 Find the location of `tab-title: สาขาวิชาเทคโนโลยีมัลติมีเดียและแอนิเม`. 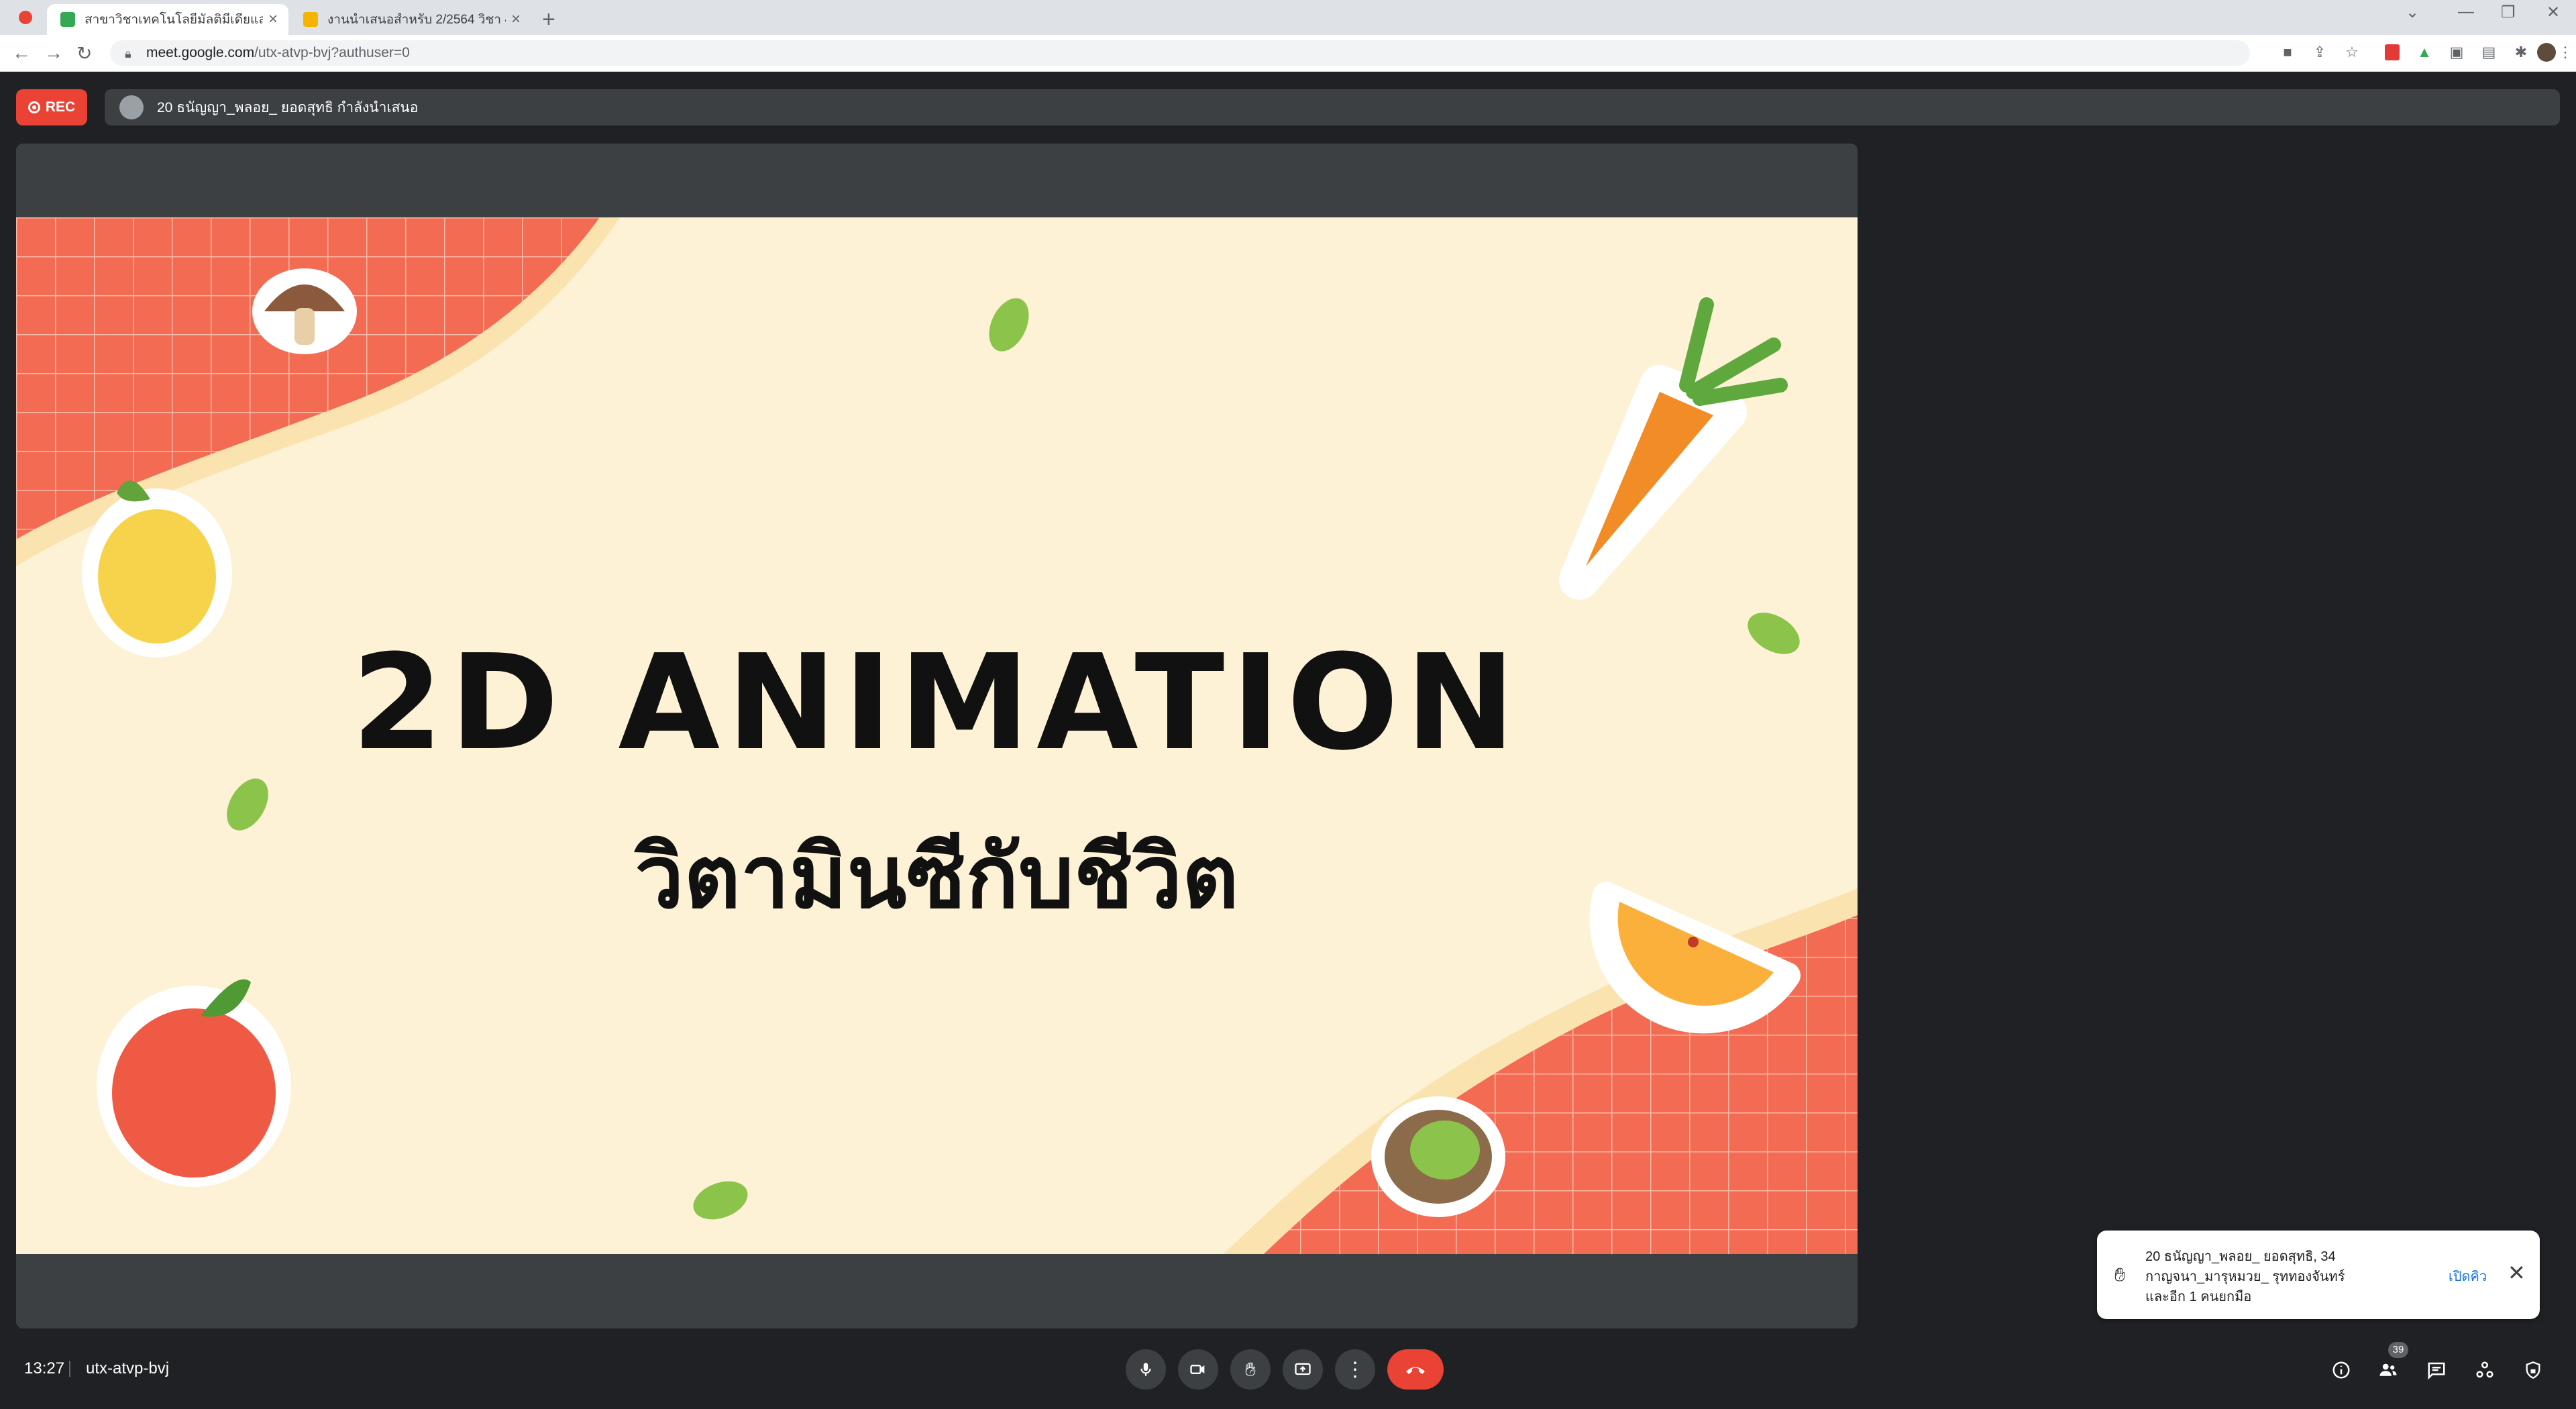

tab-title: สาขาวิชาเทคโนโลยีมัลติมีเดียและแอนิเม is located at coordinates (174, 20).